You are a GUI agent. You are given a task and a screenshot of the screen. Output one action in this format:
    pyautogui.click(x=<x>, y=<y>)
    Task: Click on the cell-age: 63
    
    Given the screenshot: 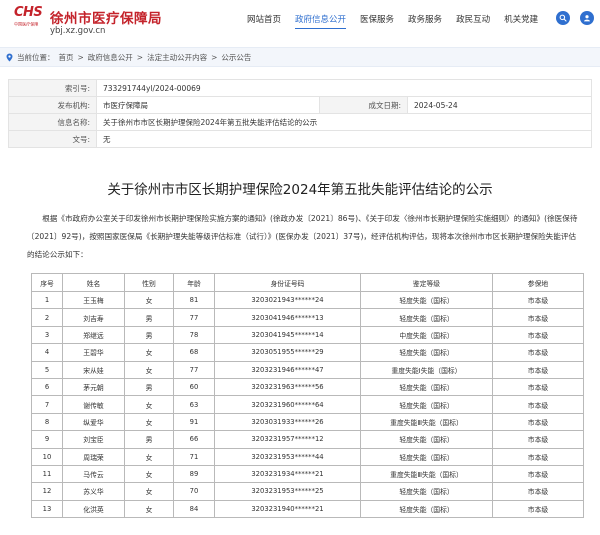 What is the action you would take?
    pyautogui.click(x=194, y=404)
    